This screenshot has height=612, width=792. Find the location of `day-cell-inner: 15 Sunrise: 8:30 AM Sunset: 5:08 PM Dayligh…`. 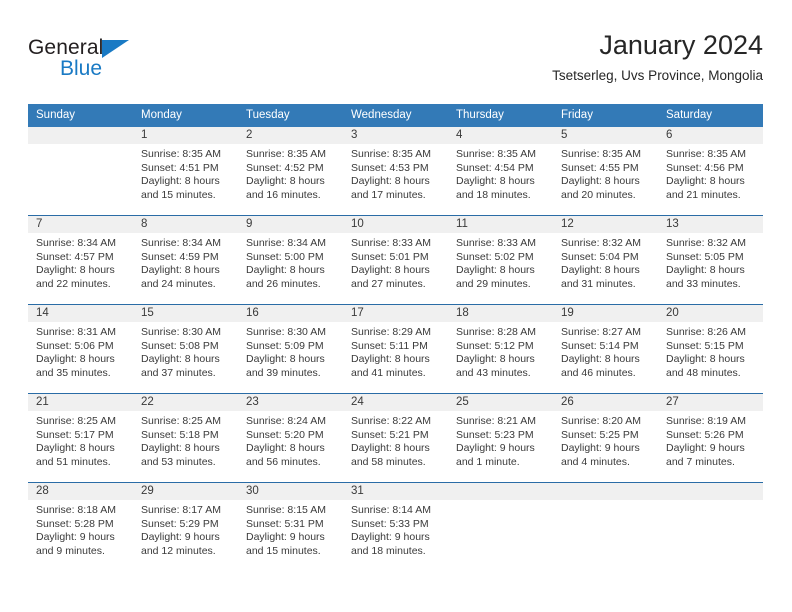

day-cell-inner: 15 Sunrise: 8:30 AM Sunset: 5:08 PM Dayligh… is located at coordinates (185, 349).